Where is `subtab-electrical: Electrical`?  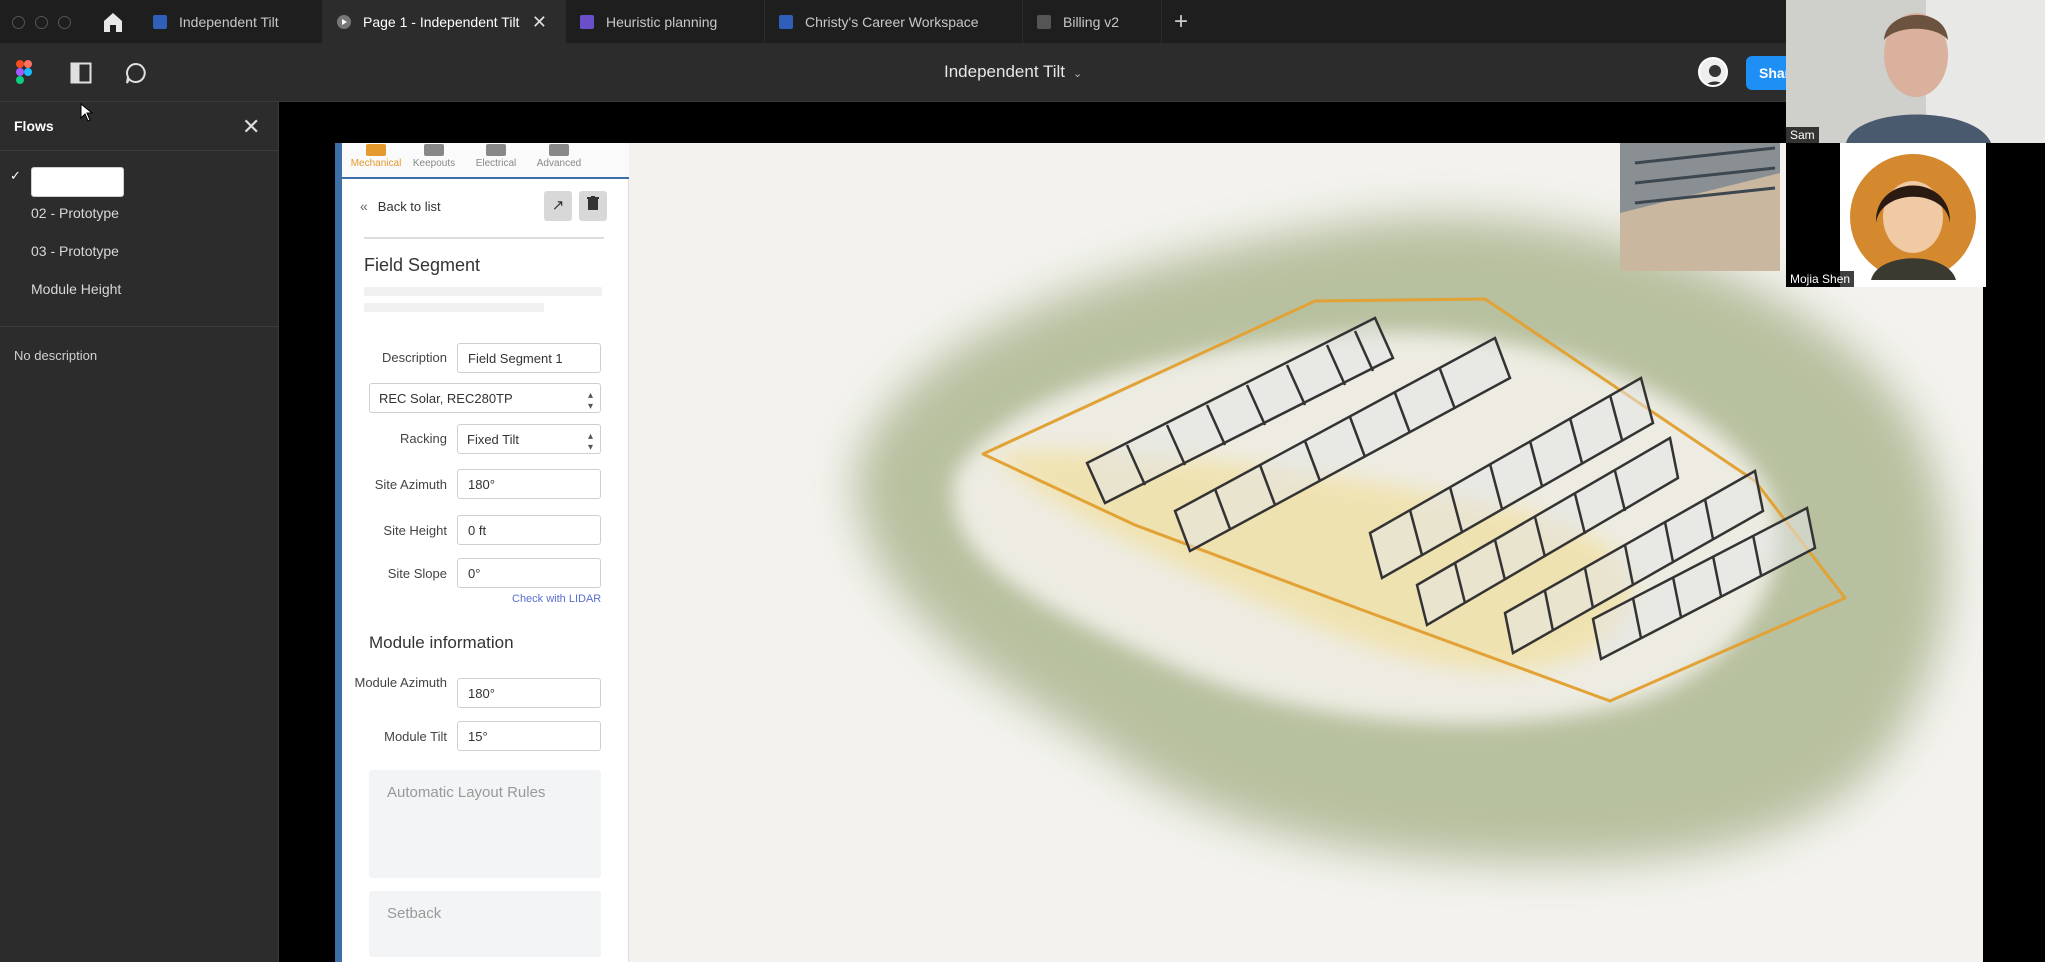 subtab-electrical: Electrical is located at coordinates (496, 156).